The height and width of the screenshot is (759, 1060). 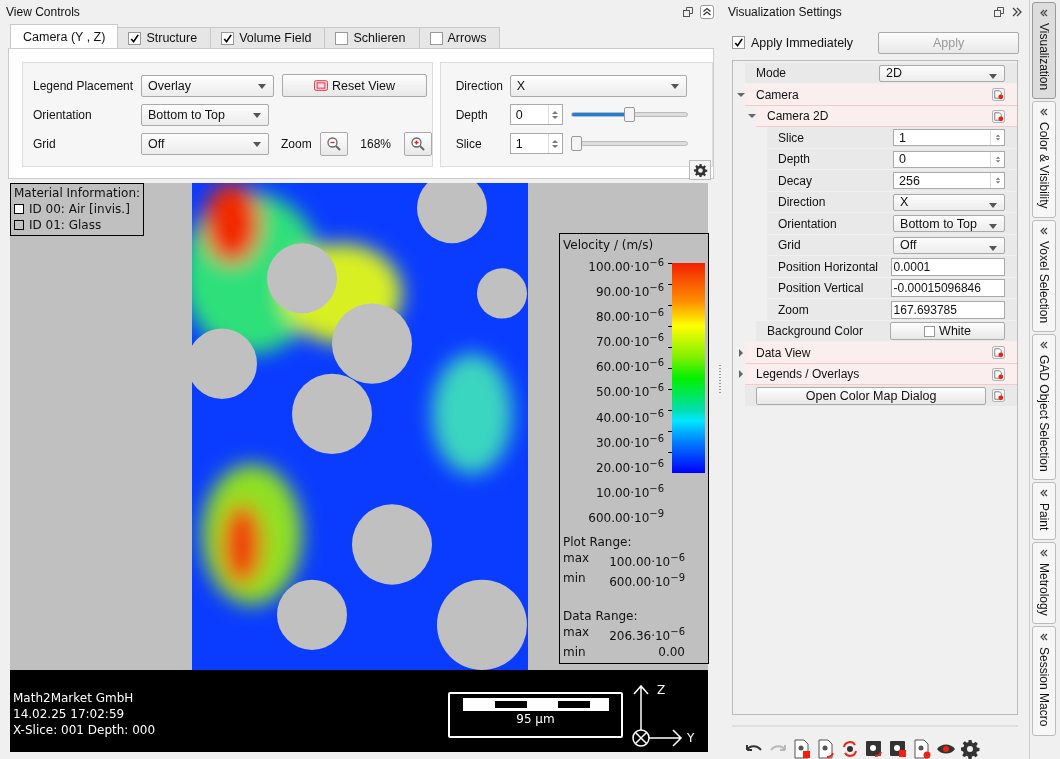 What do you see at coordinates (1044, 583) in the screenshot?
I see `side-tab: Metrology` at bounding box center [1044, 583].